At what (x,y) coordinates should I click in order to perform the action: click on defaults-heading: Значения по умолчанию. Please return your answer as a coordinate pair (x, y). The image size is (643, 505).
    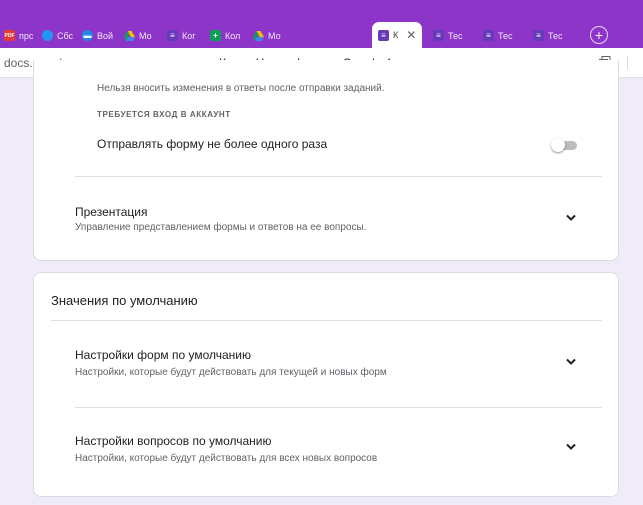
    Looking at the image, I should click on (124, 300).